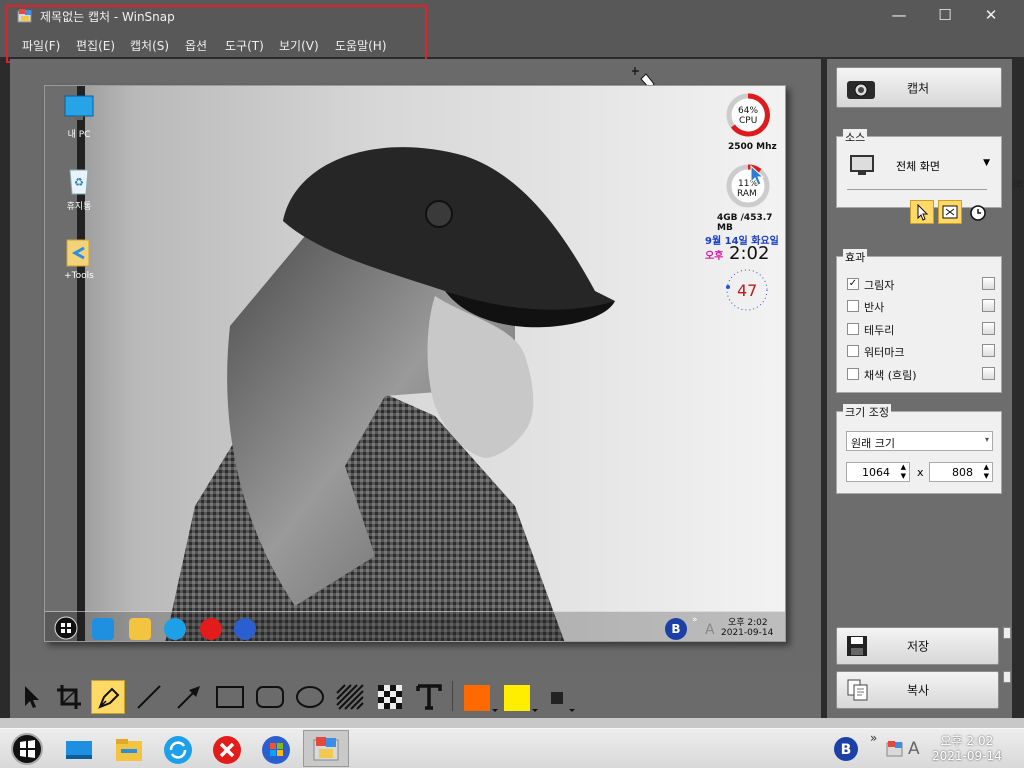 This screenshot has width=1024, height=768. I want to click on text-tool, so click(429, 697).